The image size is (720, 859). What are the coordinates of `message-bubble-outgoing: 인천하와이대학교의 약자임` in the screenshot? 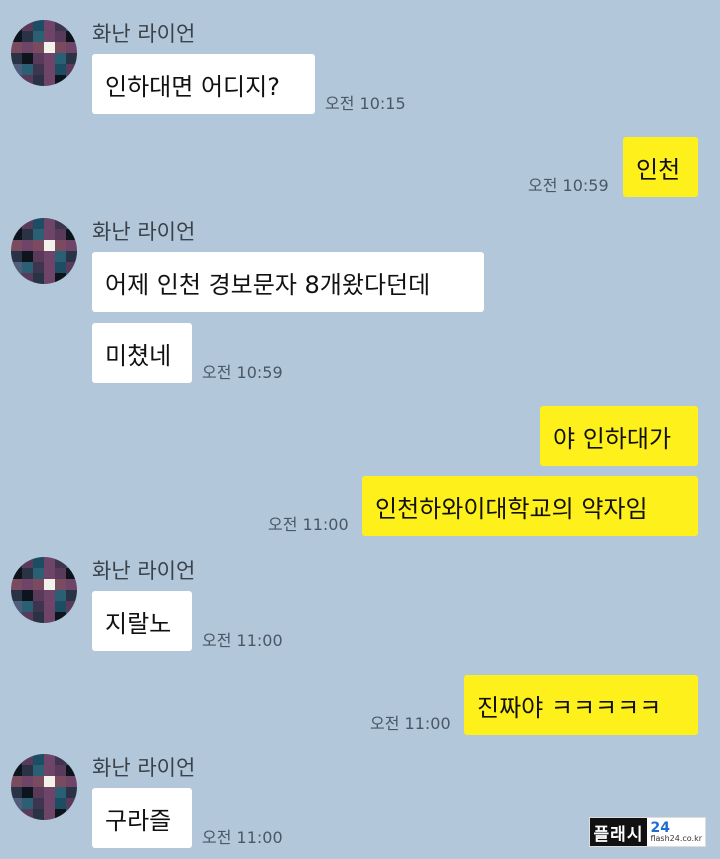 It's located at (530, 506).